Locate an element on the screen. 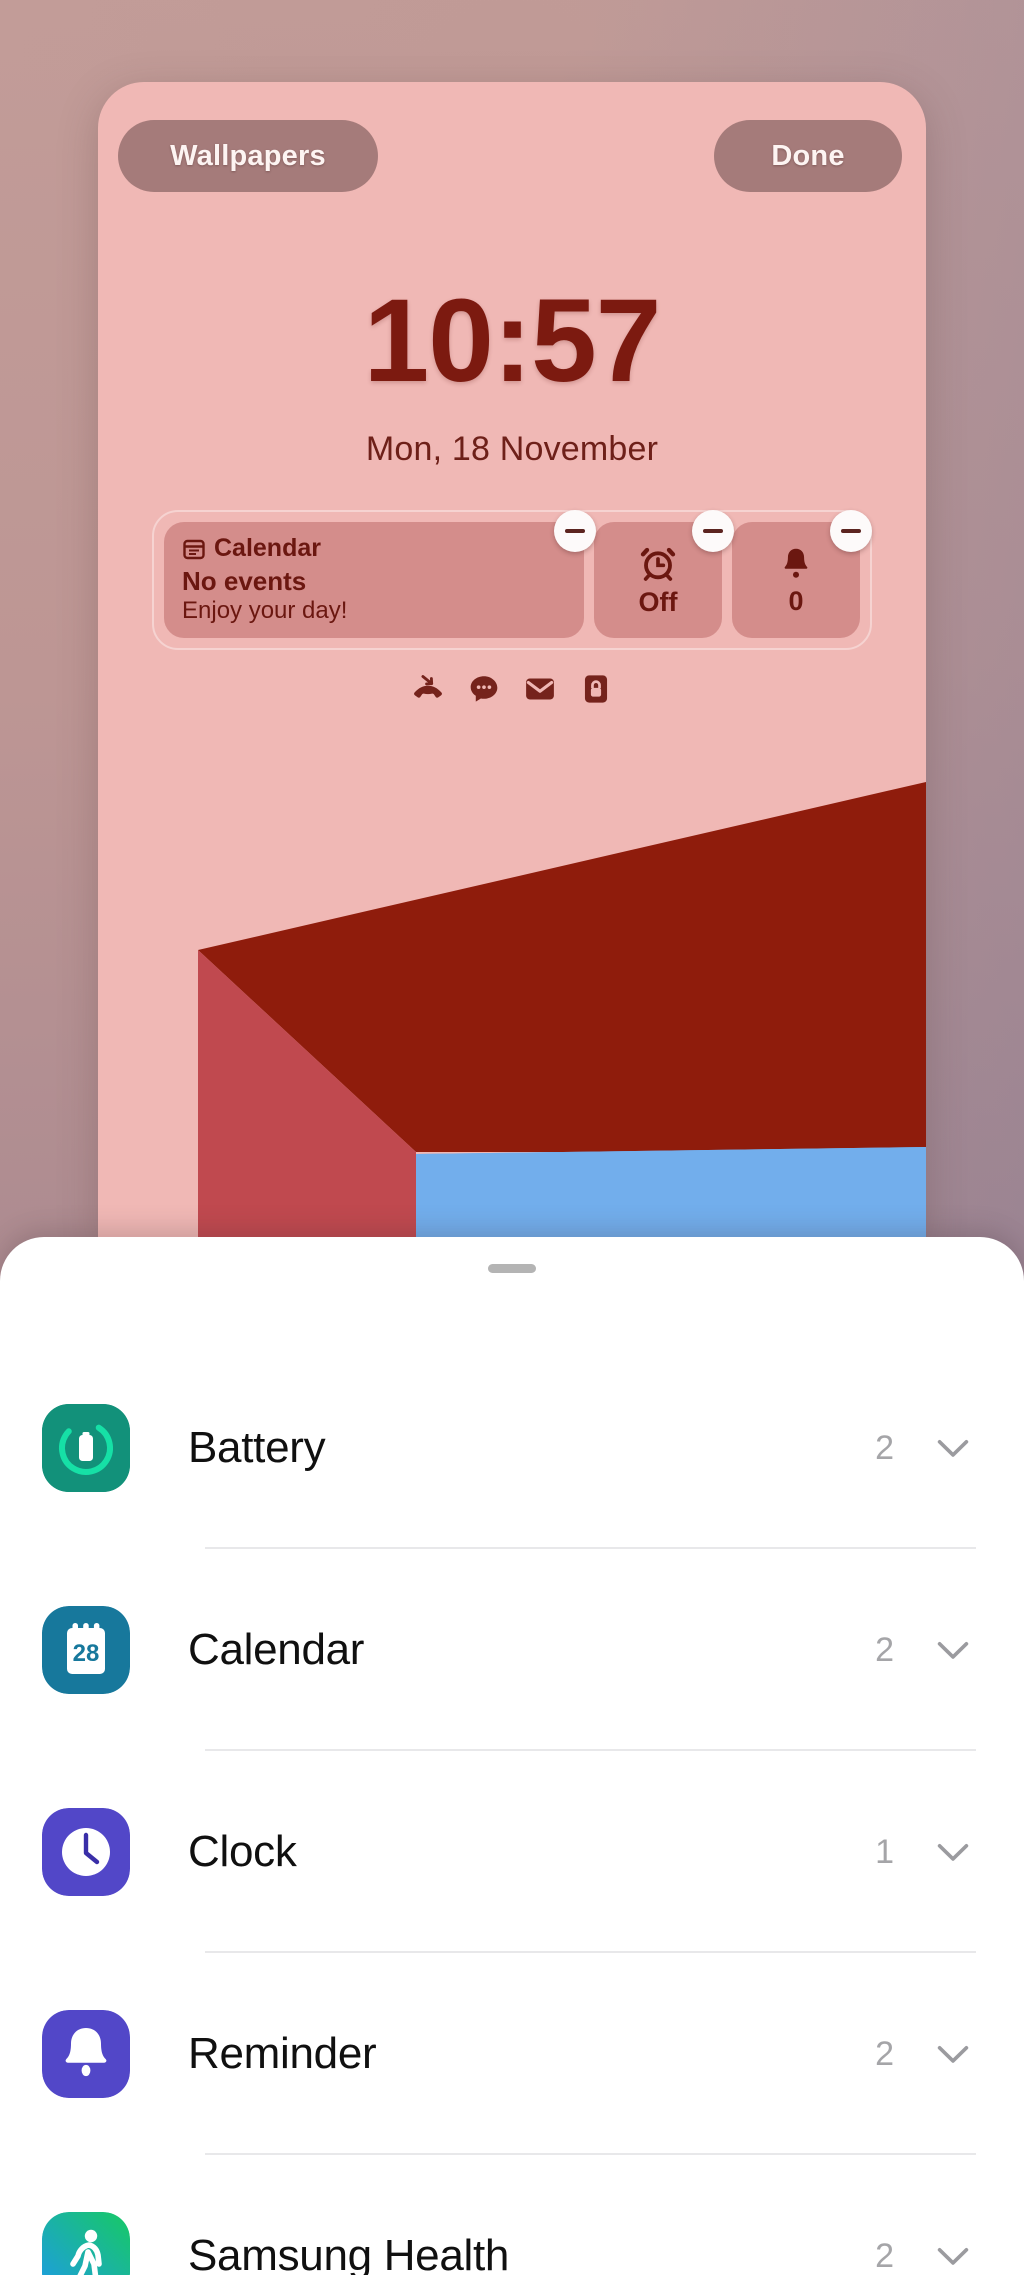  clock-app-icon is located at coordinates (86, 1852).